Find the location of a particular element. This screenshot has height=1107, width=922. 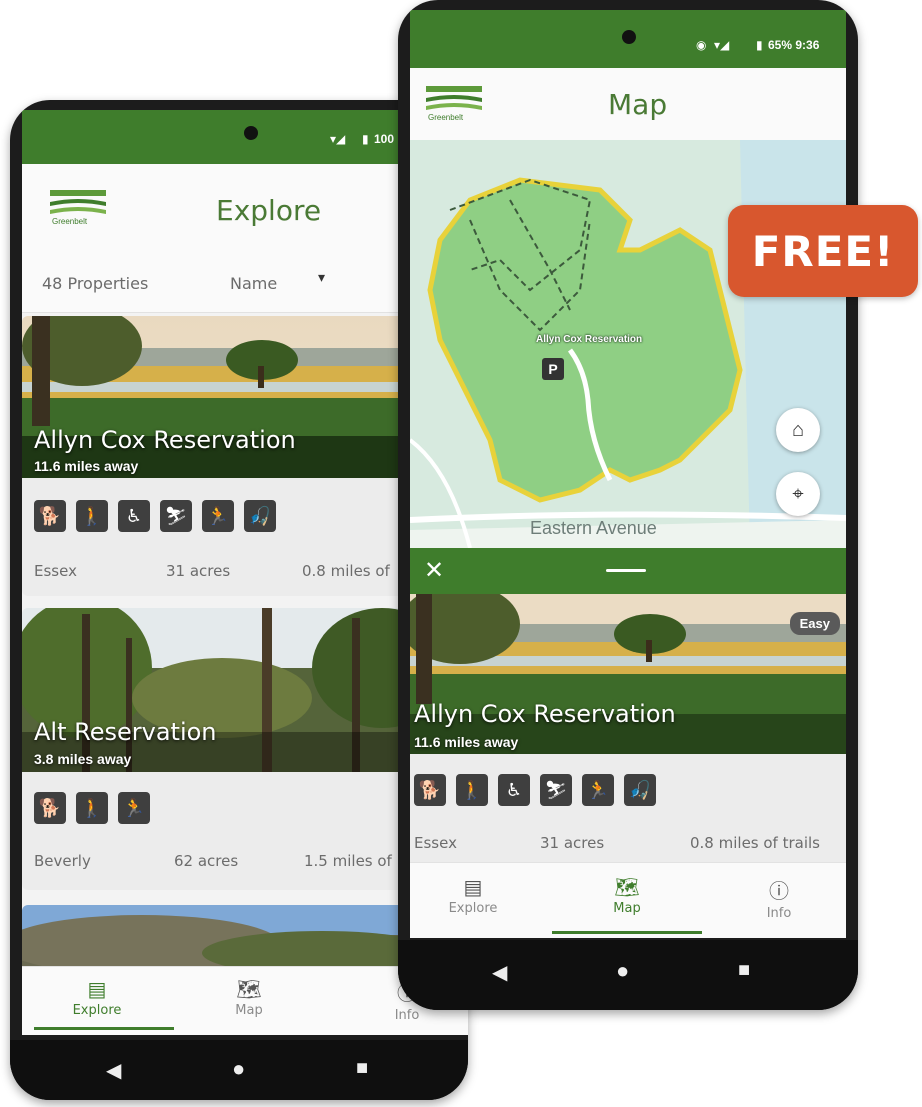

battery-level: 100 is located at coordinates (384, 139).